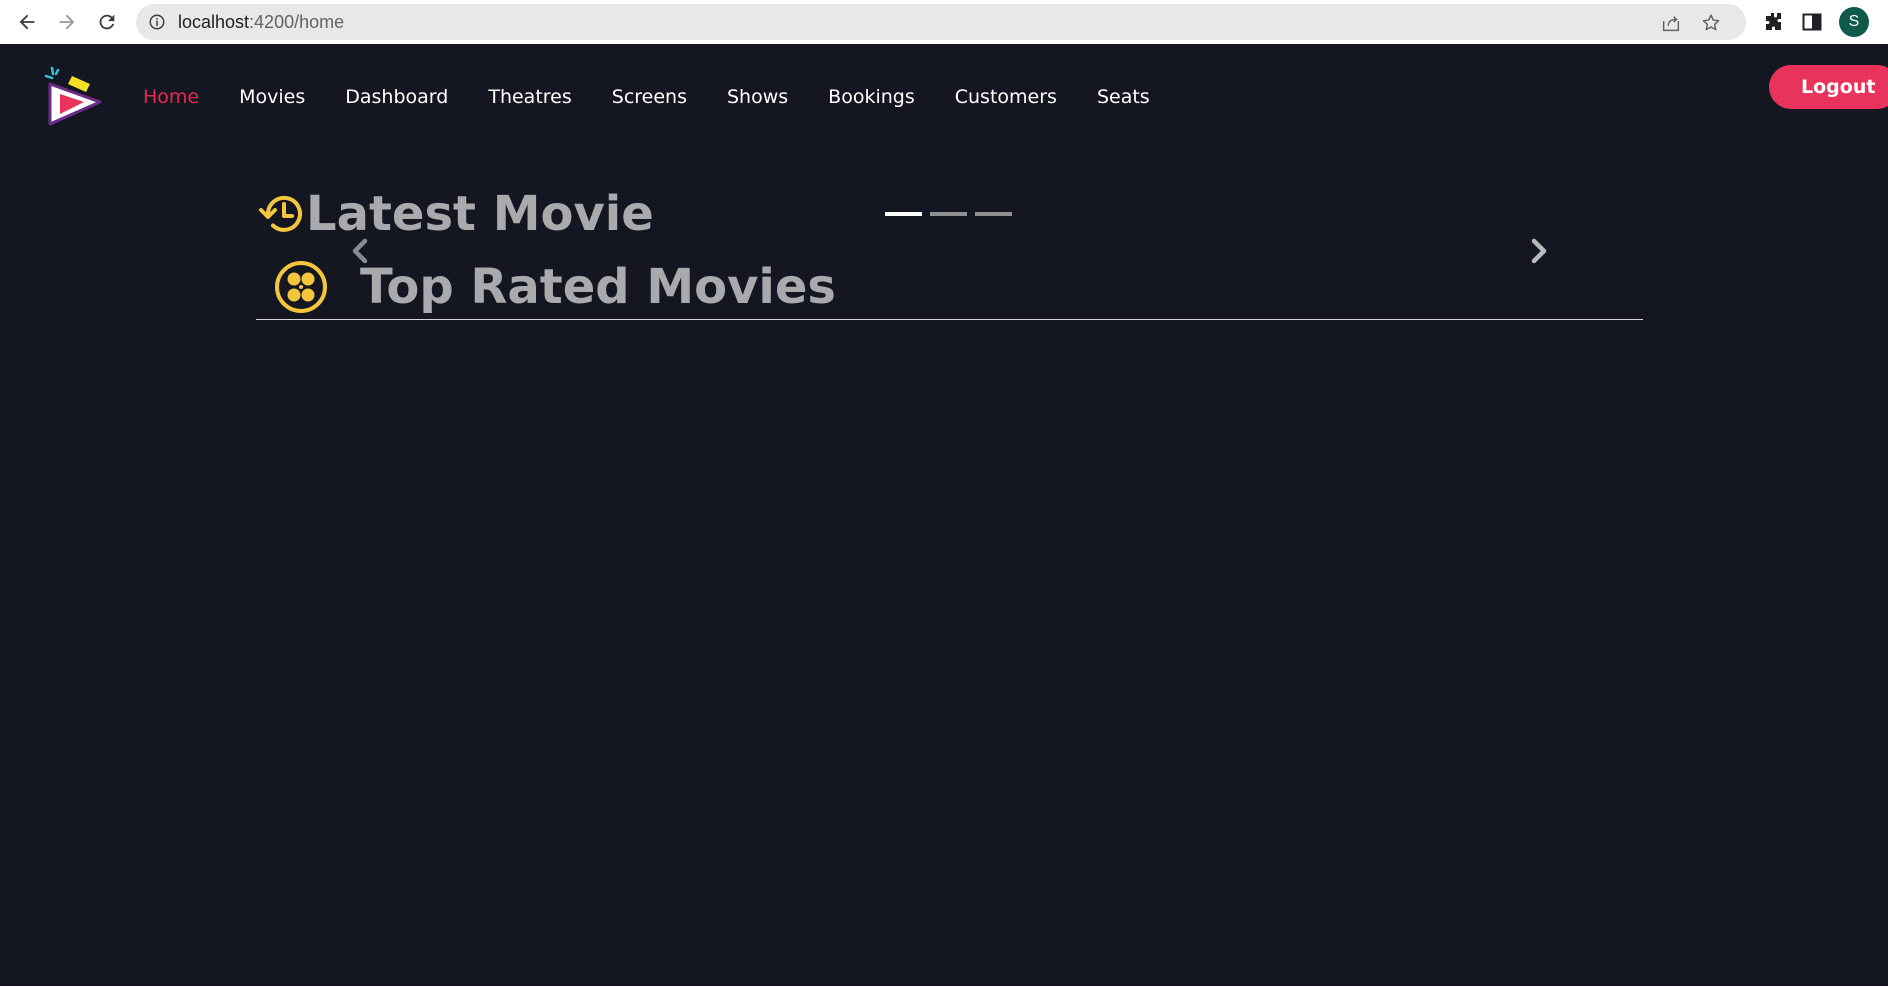 The width and height of the screenshot is (1888, 987). I want to click on carousel-next-button, so click(1539, 251).